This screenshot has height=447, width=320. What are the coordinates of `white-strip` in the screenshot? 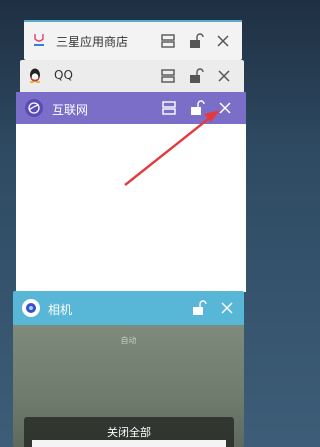 It's located at (129, 443).